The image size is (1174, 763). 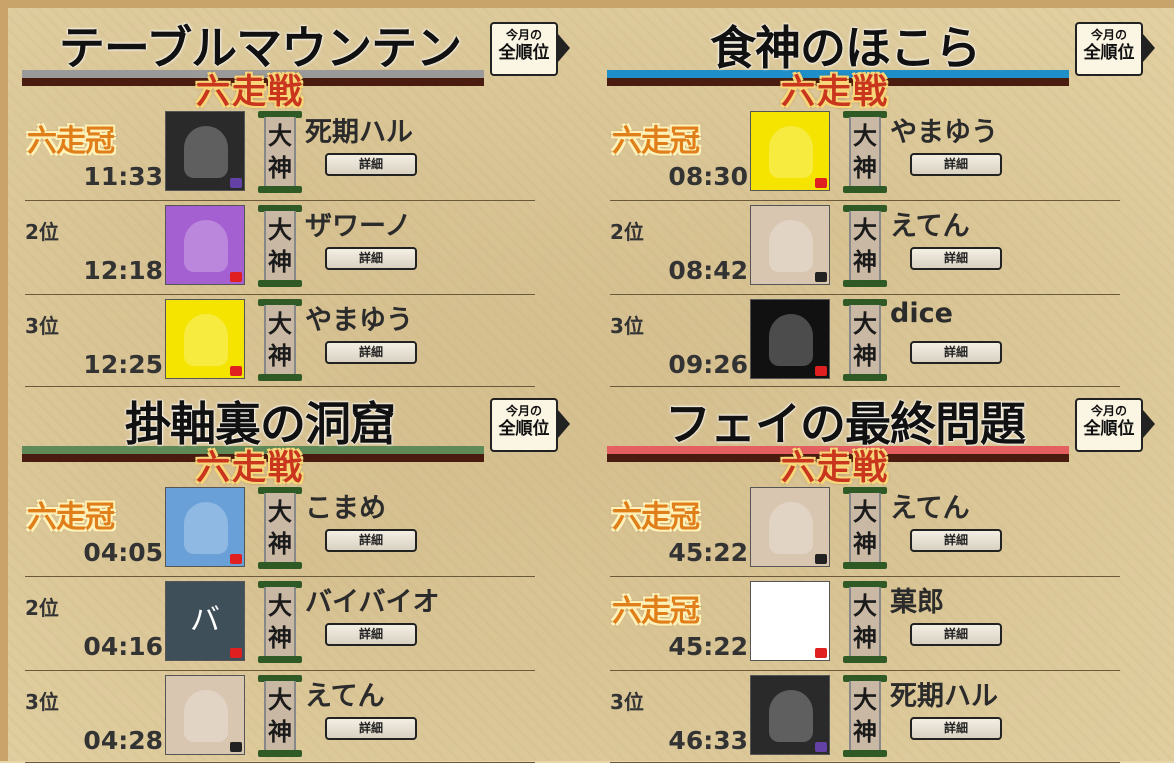 What do you see at coordinates (123, 740) in the screenshot?
I see `clear-time: 04:28` at bounding box center [123, 740].